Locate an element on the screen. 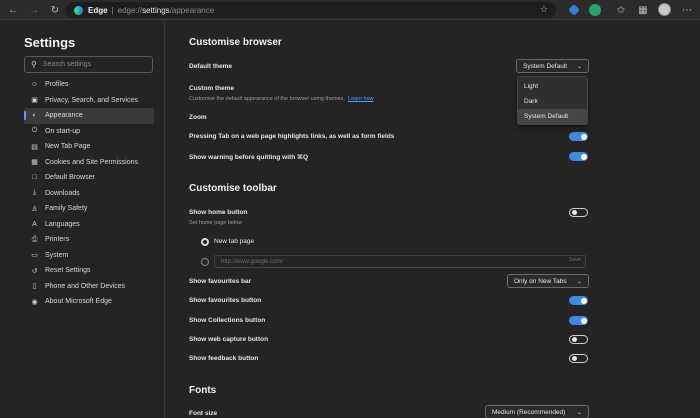  sidebar-item-label: Printers is located at coordinates (57, 240).